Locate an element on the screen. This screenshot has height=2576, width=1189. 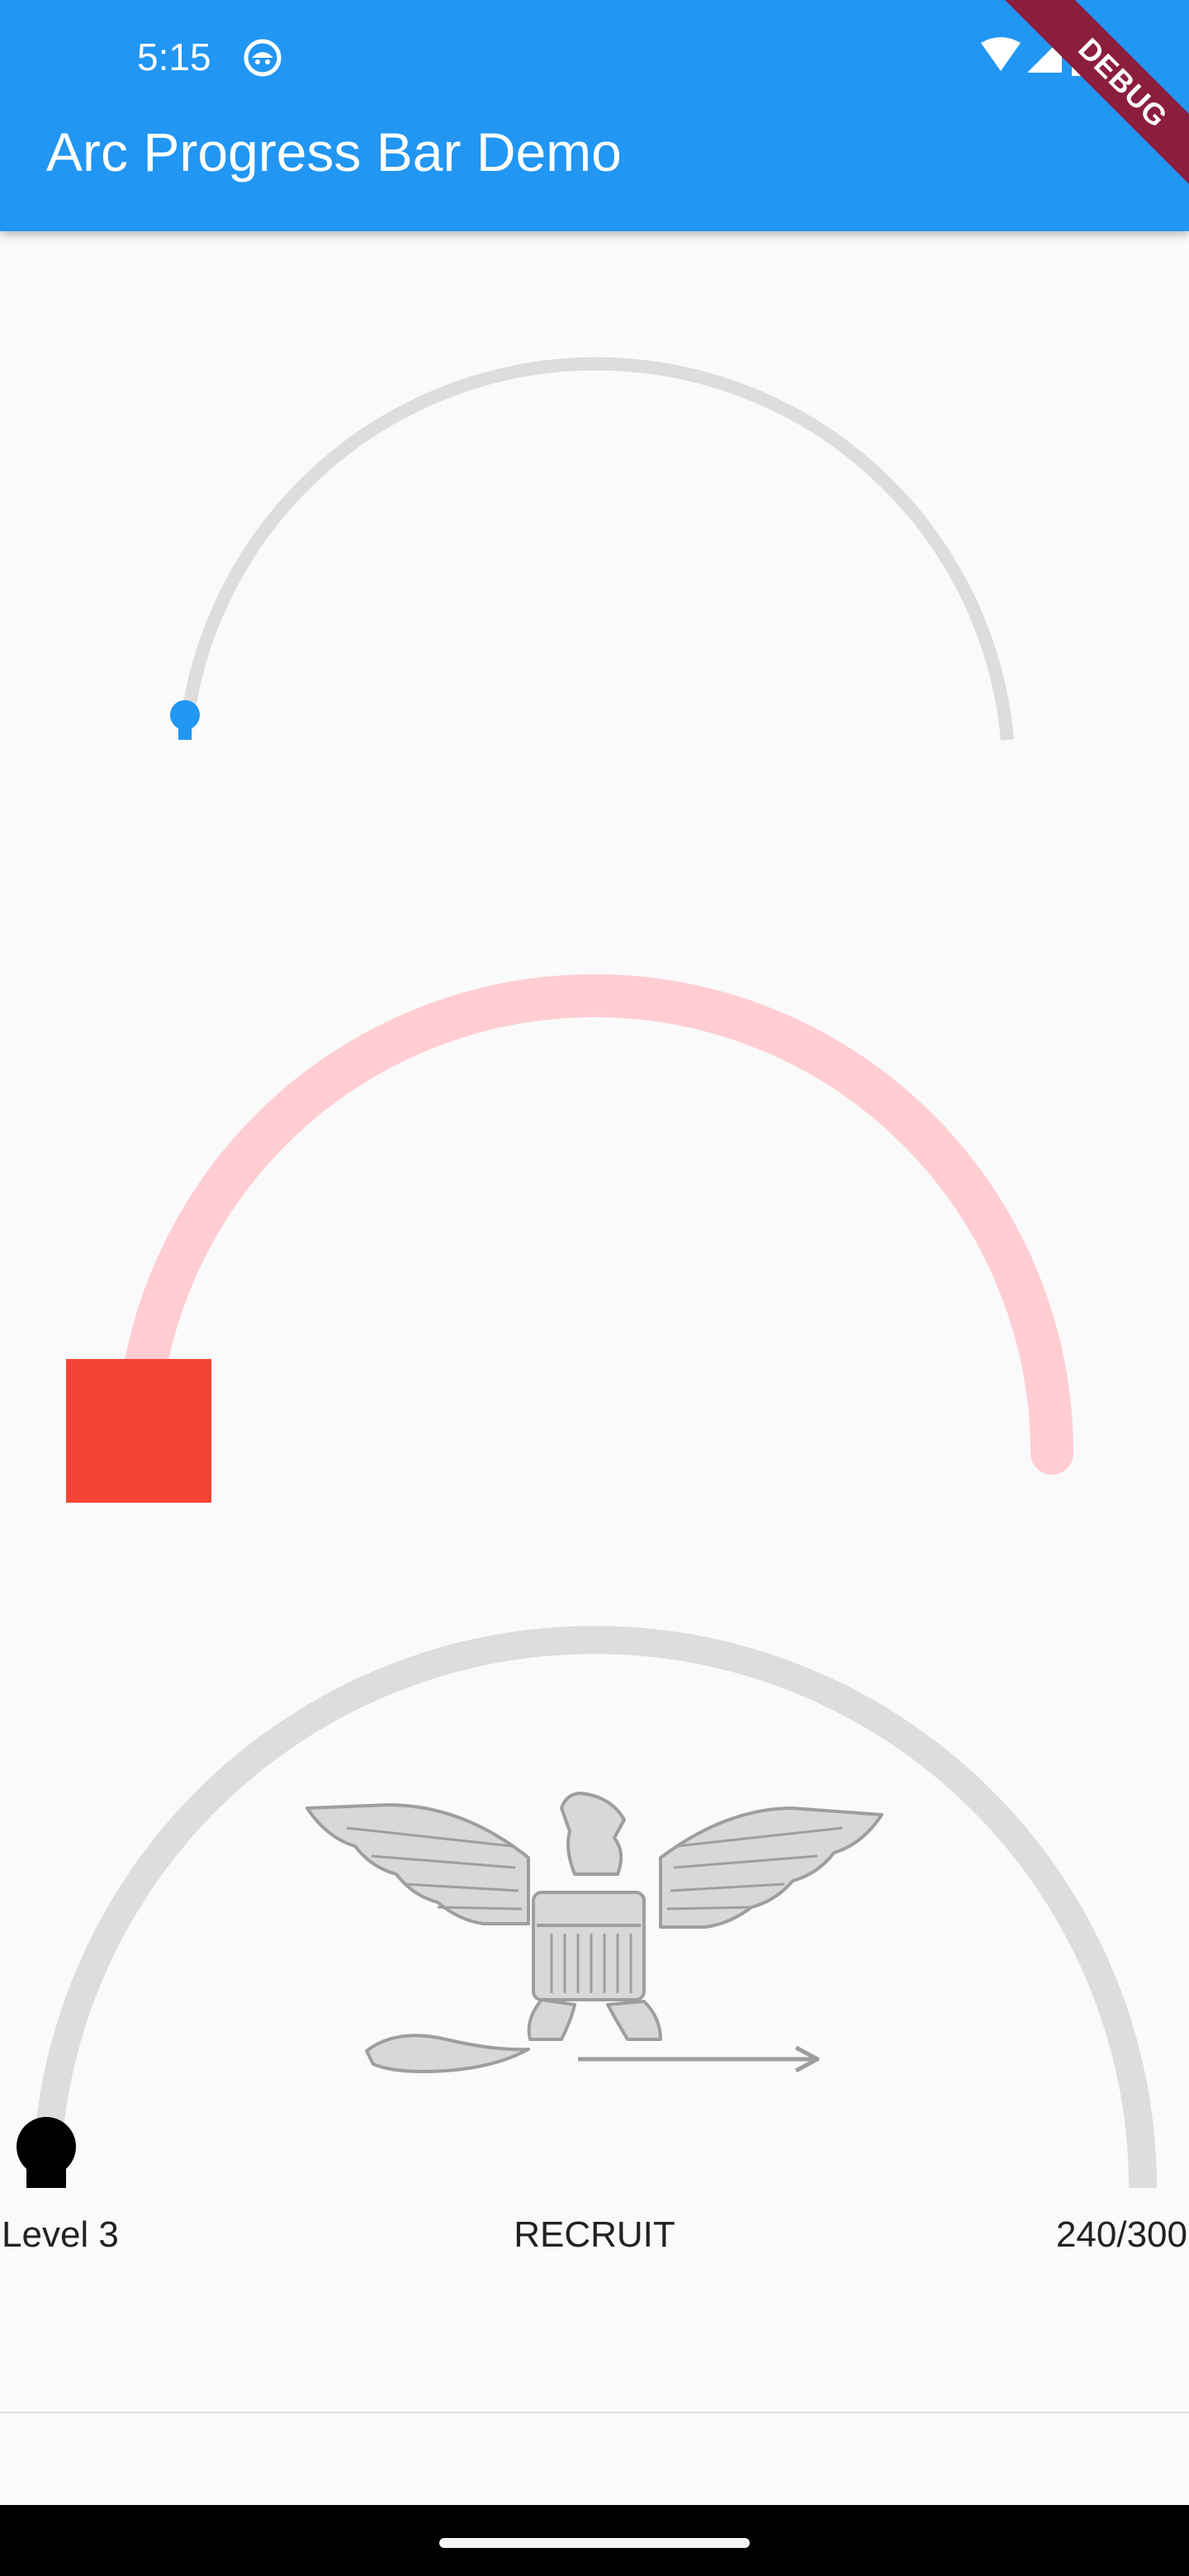
app-bar: 5:15 Arc Progress Bar Demo DEBUG is located at coordinates (594, 115).